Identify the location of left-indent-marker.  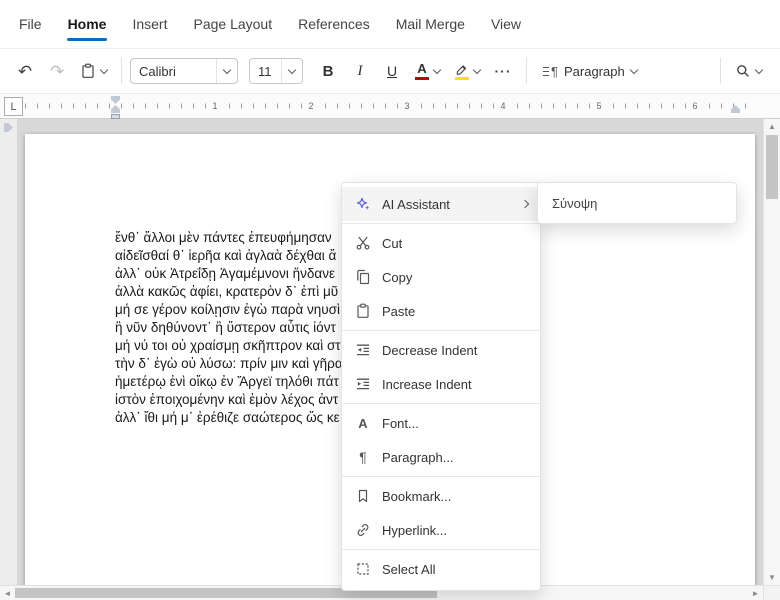
(115, 116).